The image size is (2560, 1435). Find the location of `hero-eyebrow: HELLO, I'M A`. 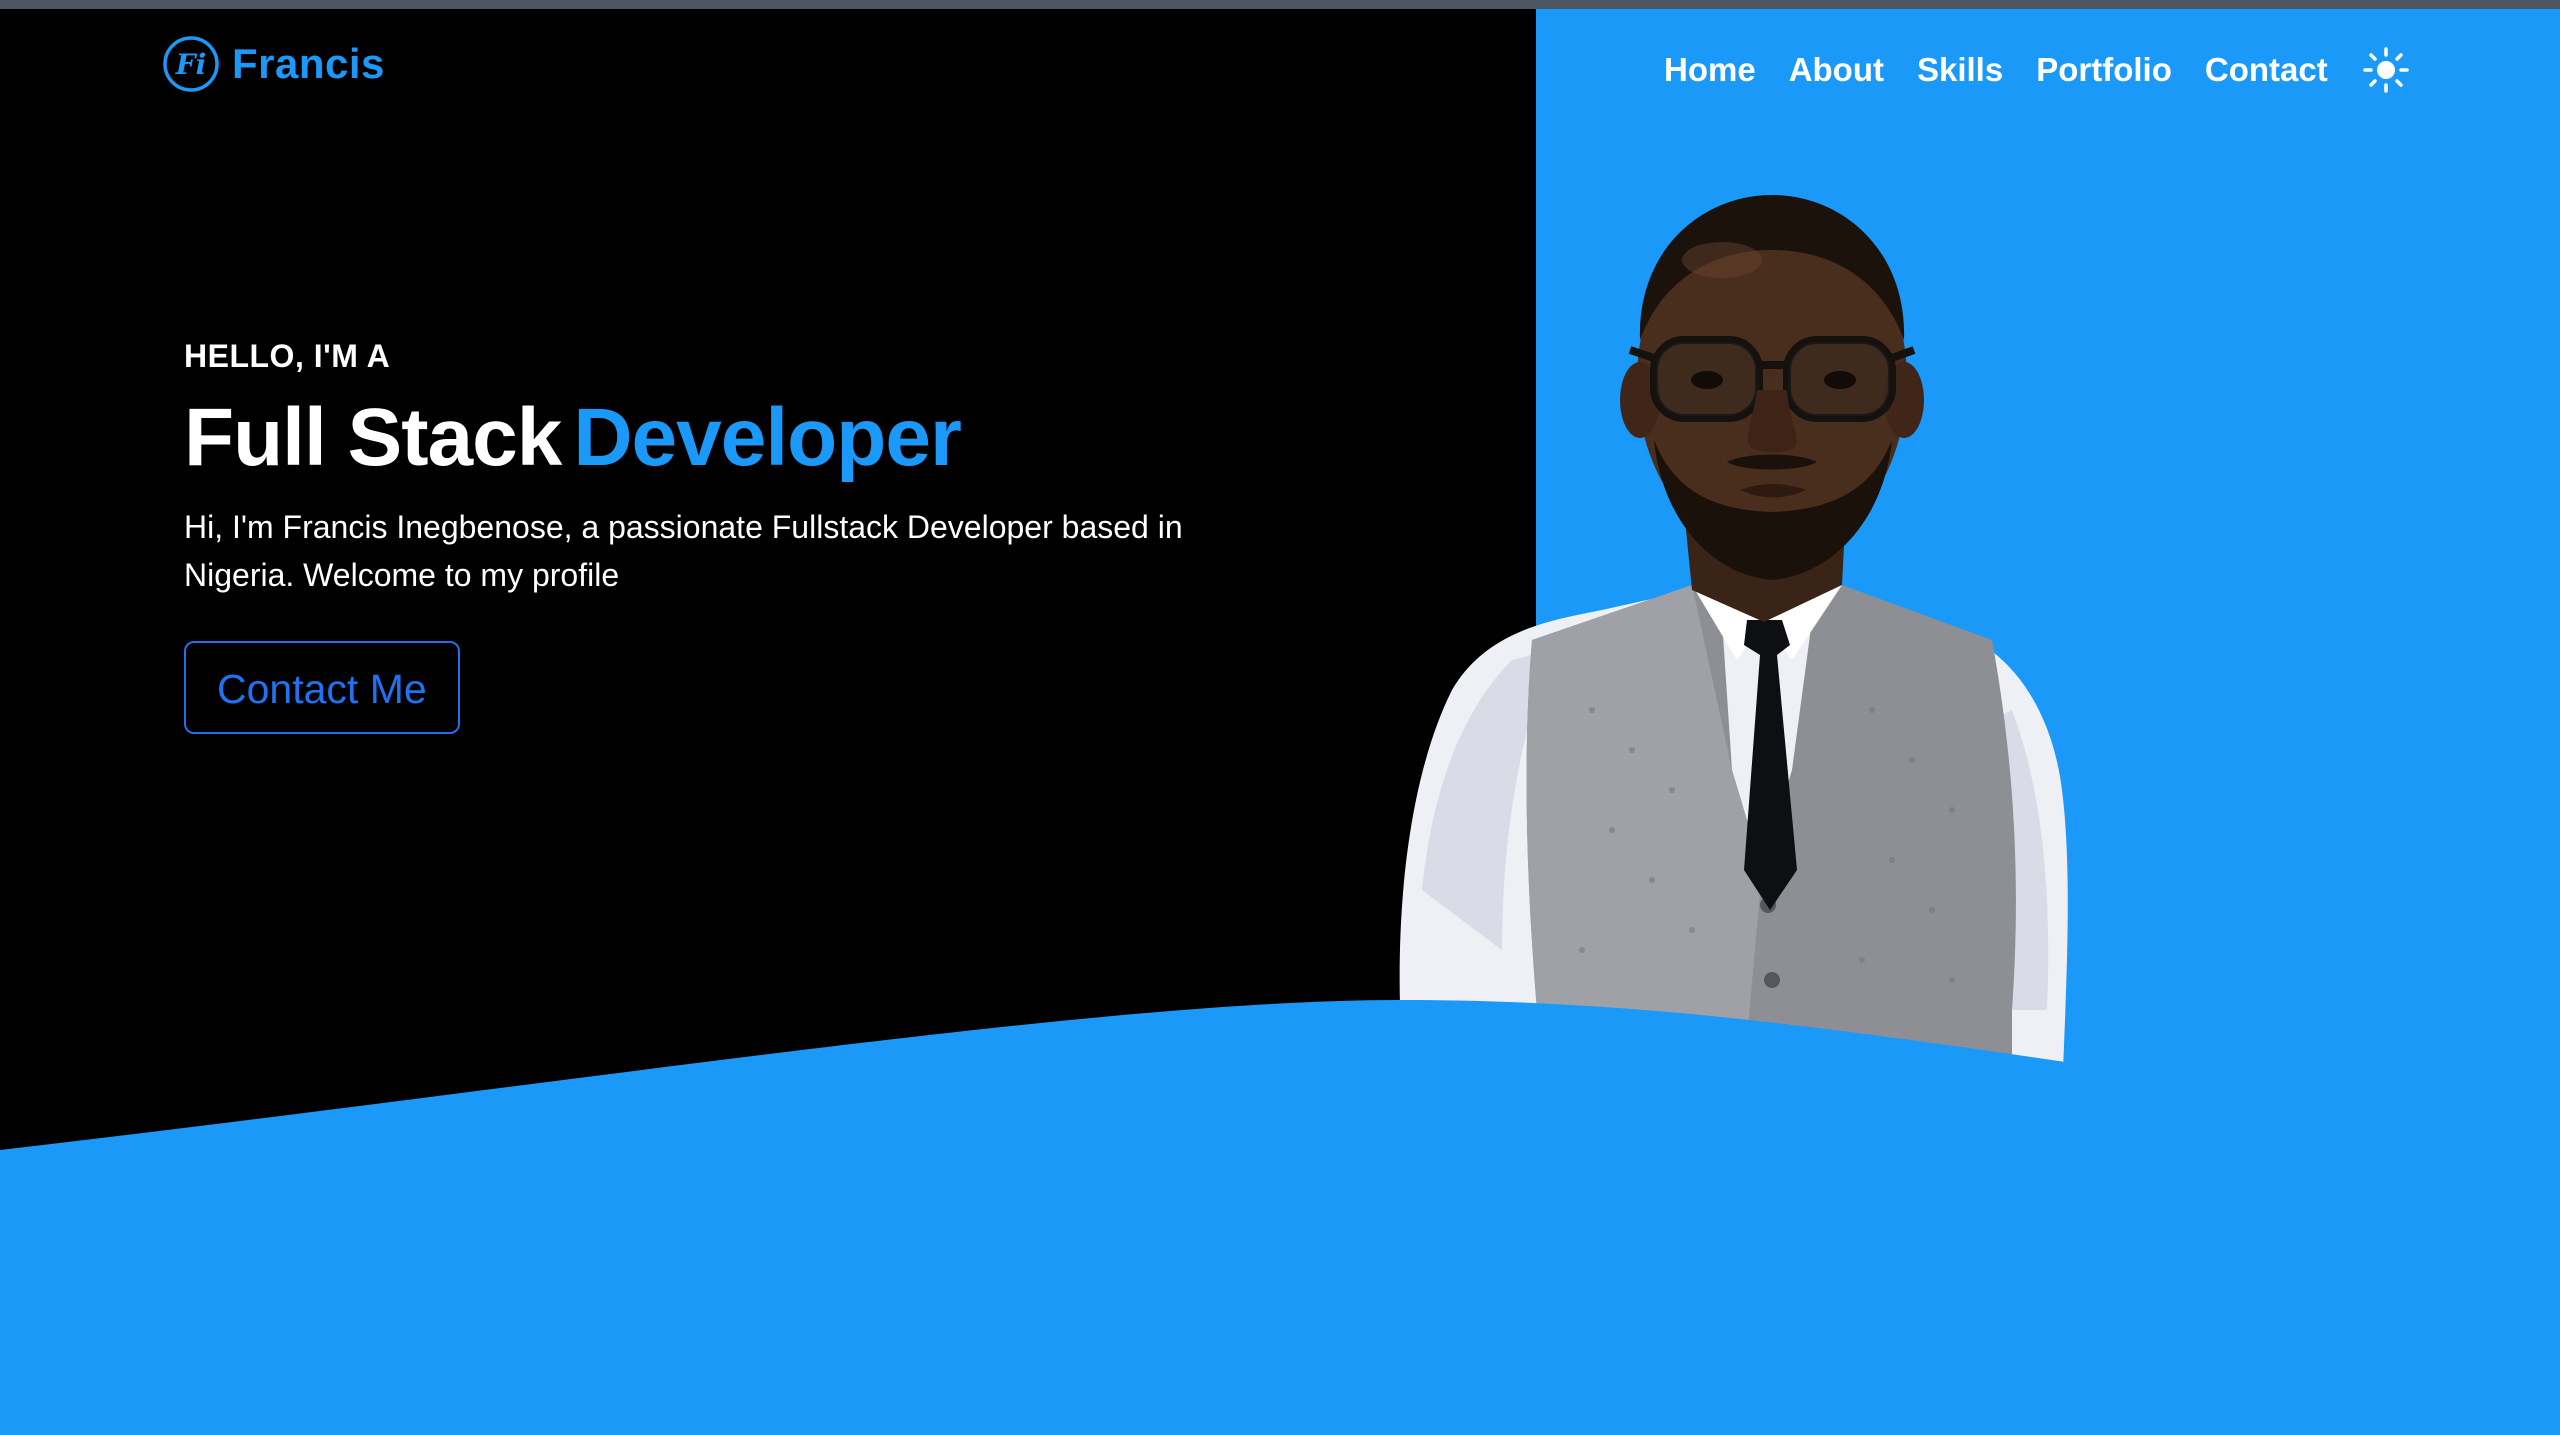

hero-eyebrow: HELLO, I'M A is located at coordinates (287, 356).